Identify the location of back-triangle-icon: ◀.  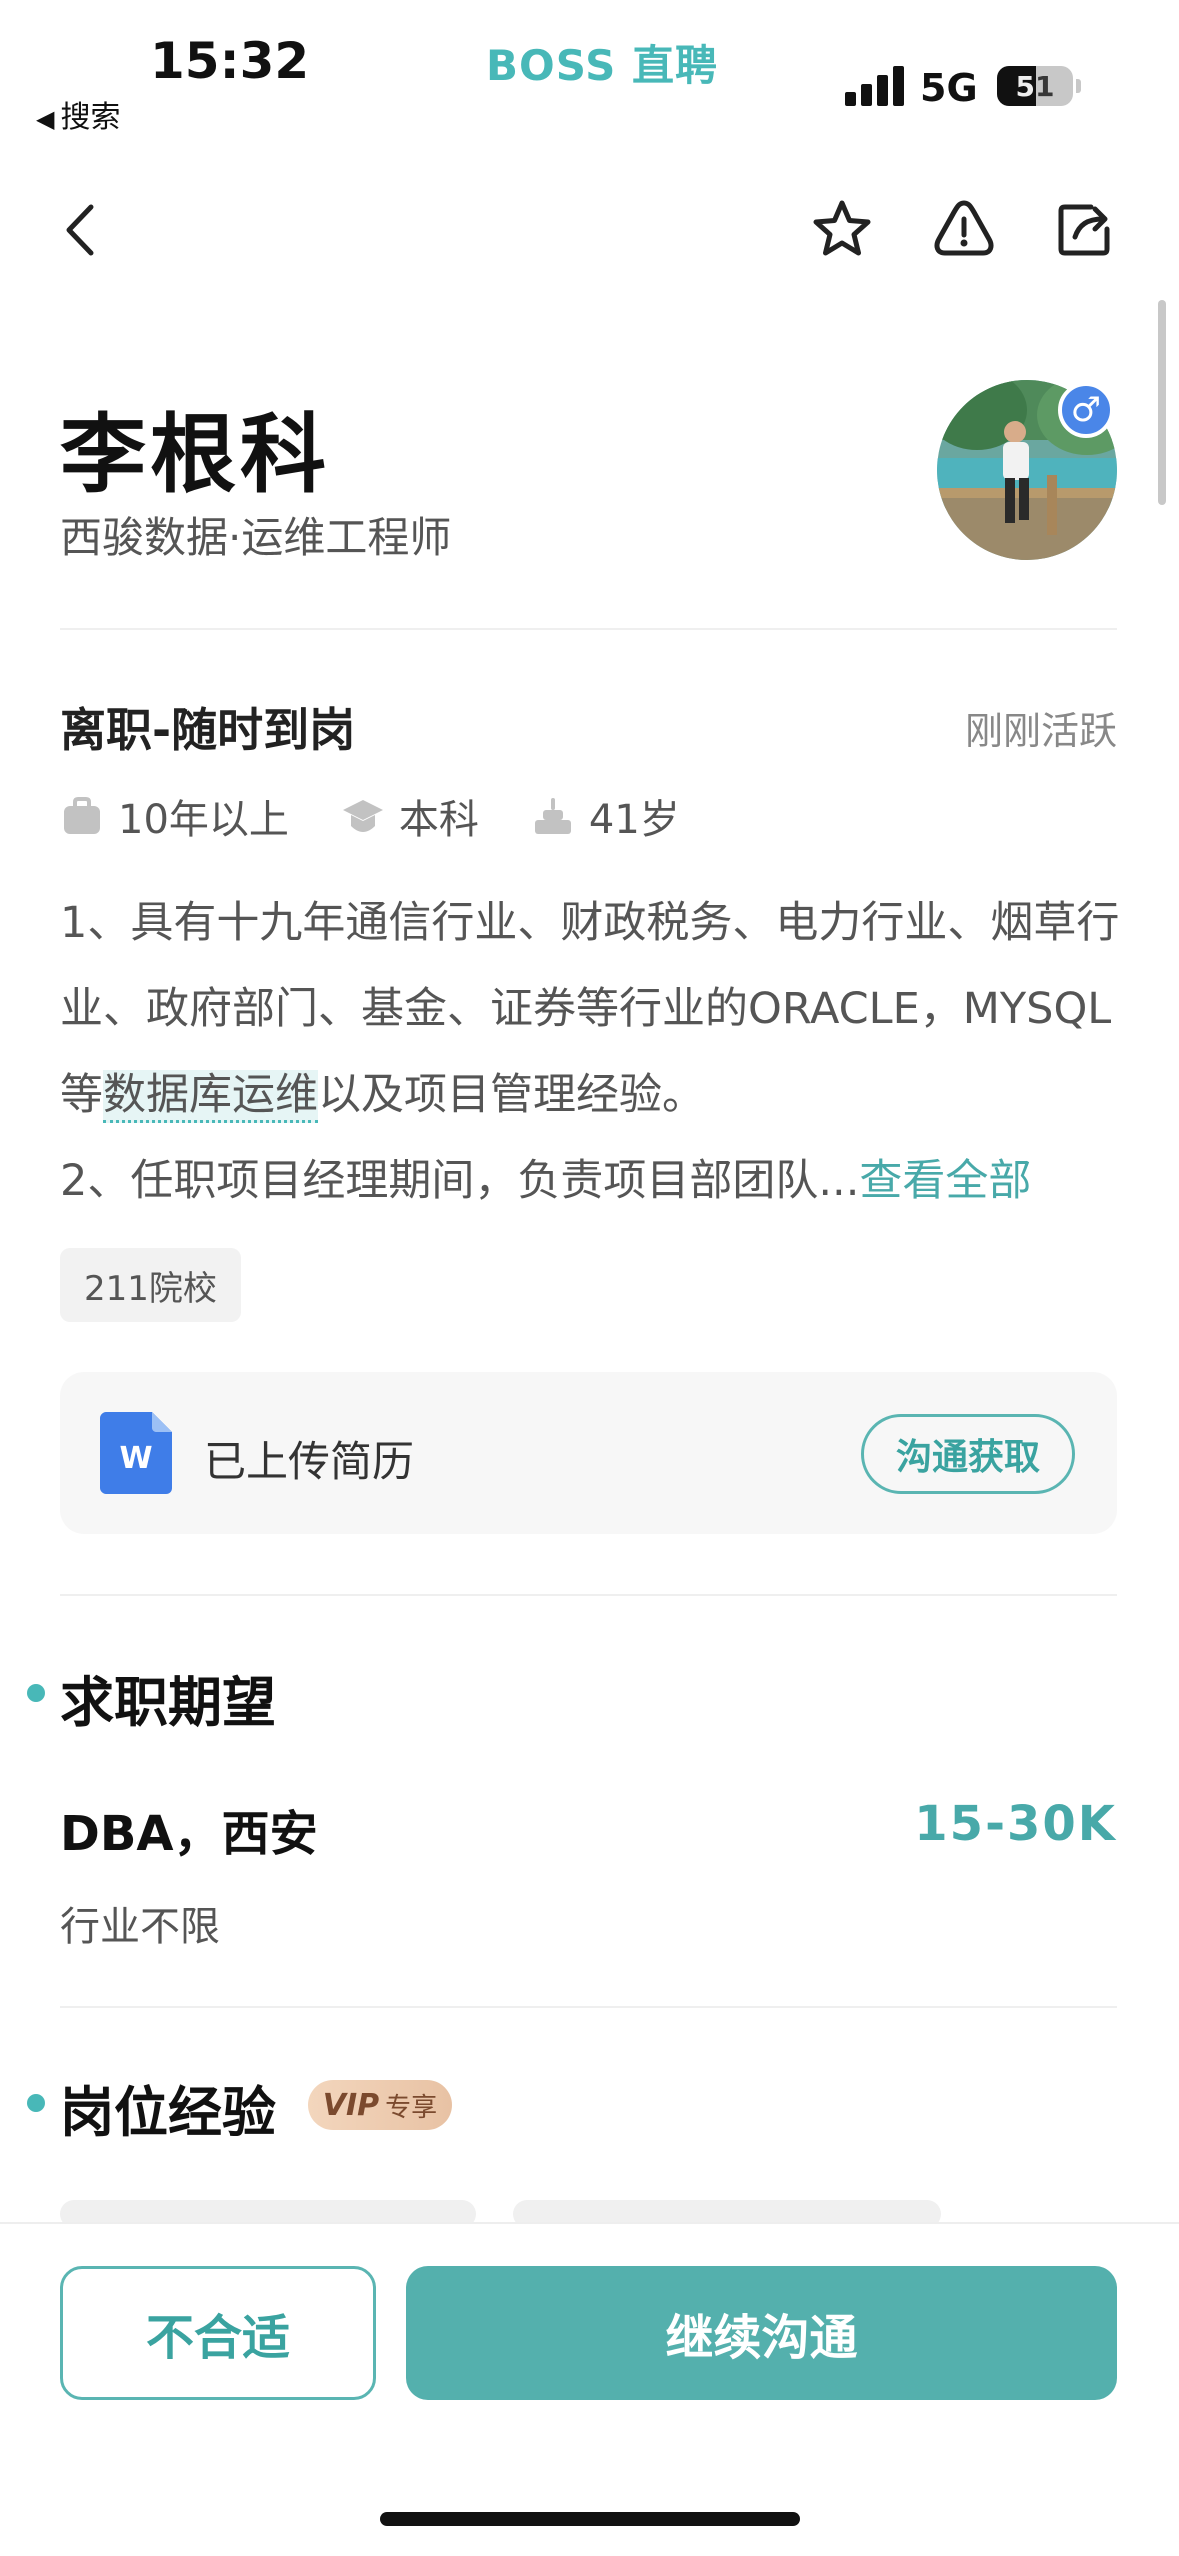
(45, 119).